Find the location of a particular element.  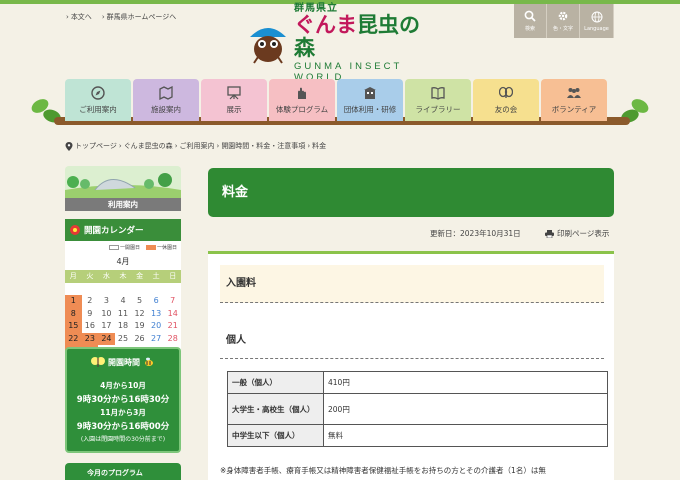

calendar-day: 23 is located at coordinates (90, 338).